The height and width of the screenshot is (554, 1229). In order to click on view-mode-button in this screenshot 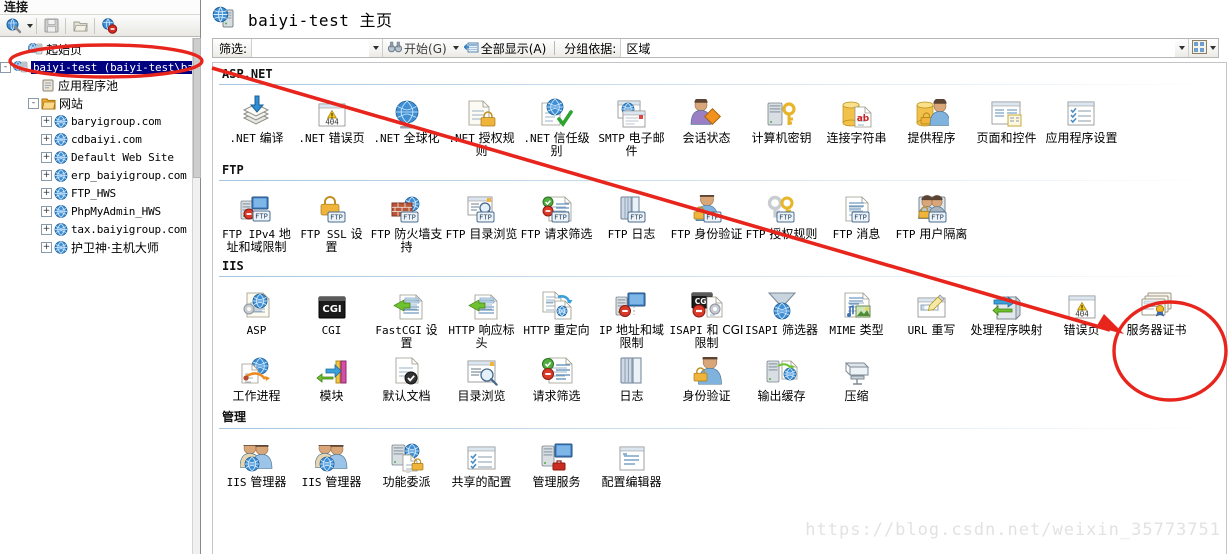, I will do `click(1203, 48)`.